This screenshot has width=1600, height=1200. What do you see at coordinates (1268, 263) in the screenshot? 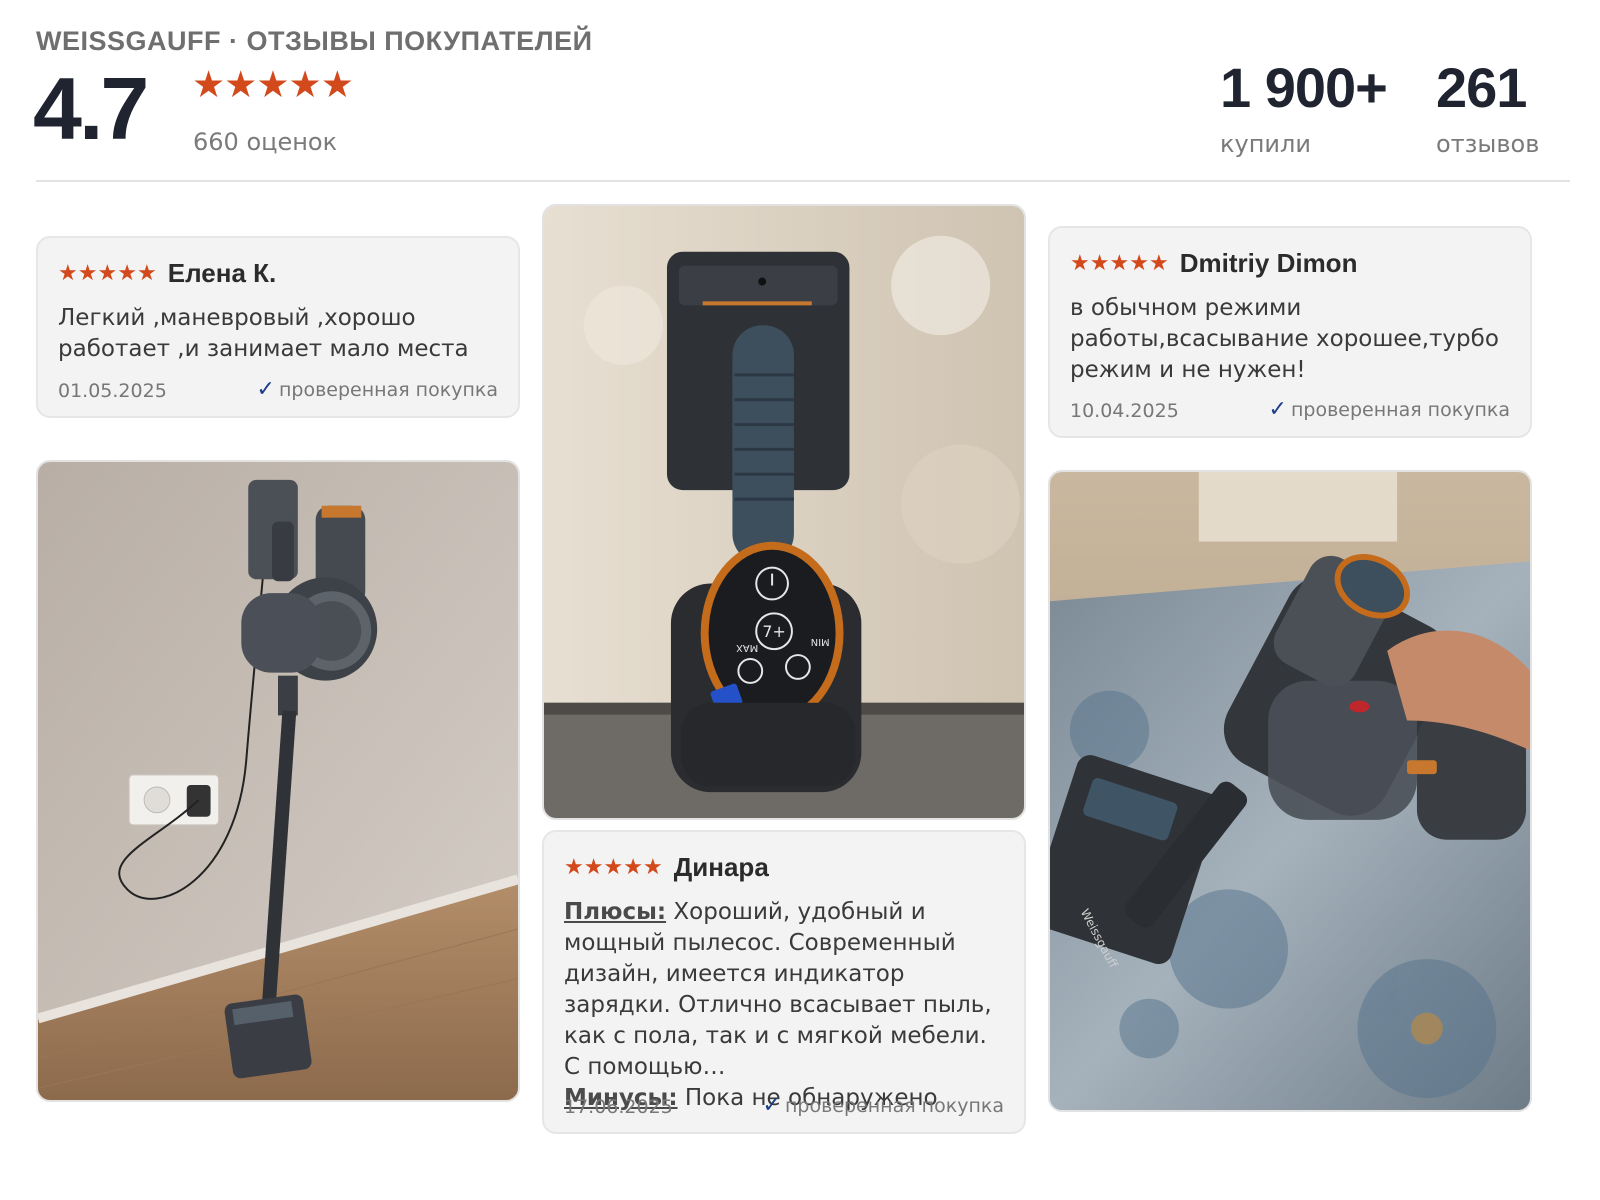
I see `review-author: Dmitriy Dimon` at bounding box center [1268, 263].